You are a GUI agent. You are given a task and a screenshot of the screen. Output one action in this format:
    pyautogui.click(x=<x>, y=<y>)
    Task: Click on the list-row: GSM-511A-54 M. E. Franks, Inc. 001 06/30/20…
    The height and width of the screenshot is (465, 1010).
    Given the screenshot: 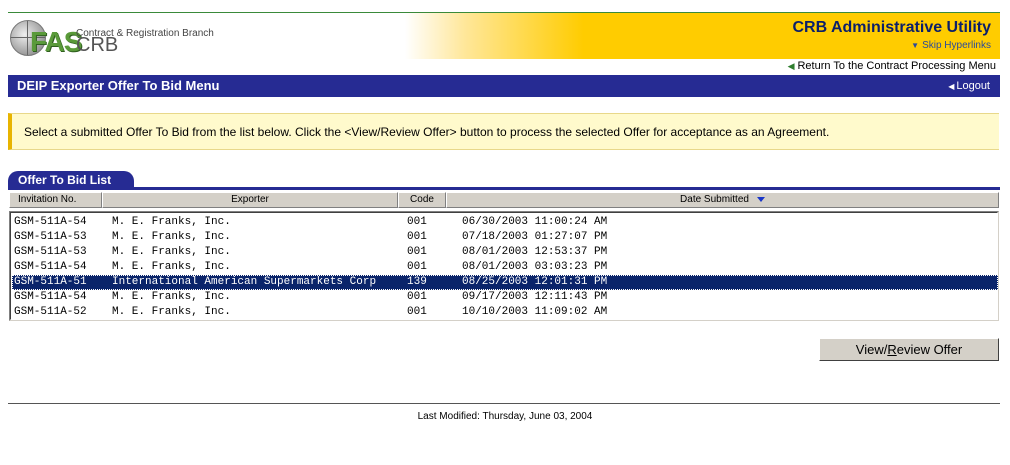 What is the action you would take?
    pyautogui.click(x=505, y=222)
    